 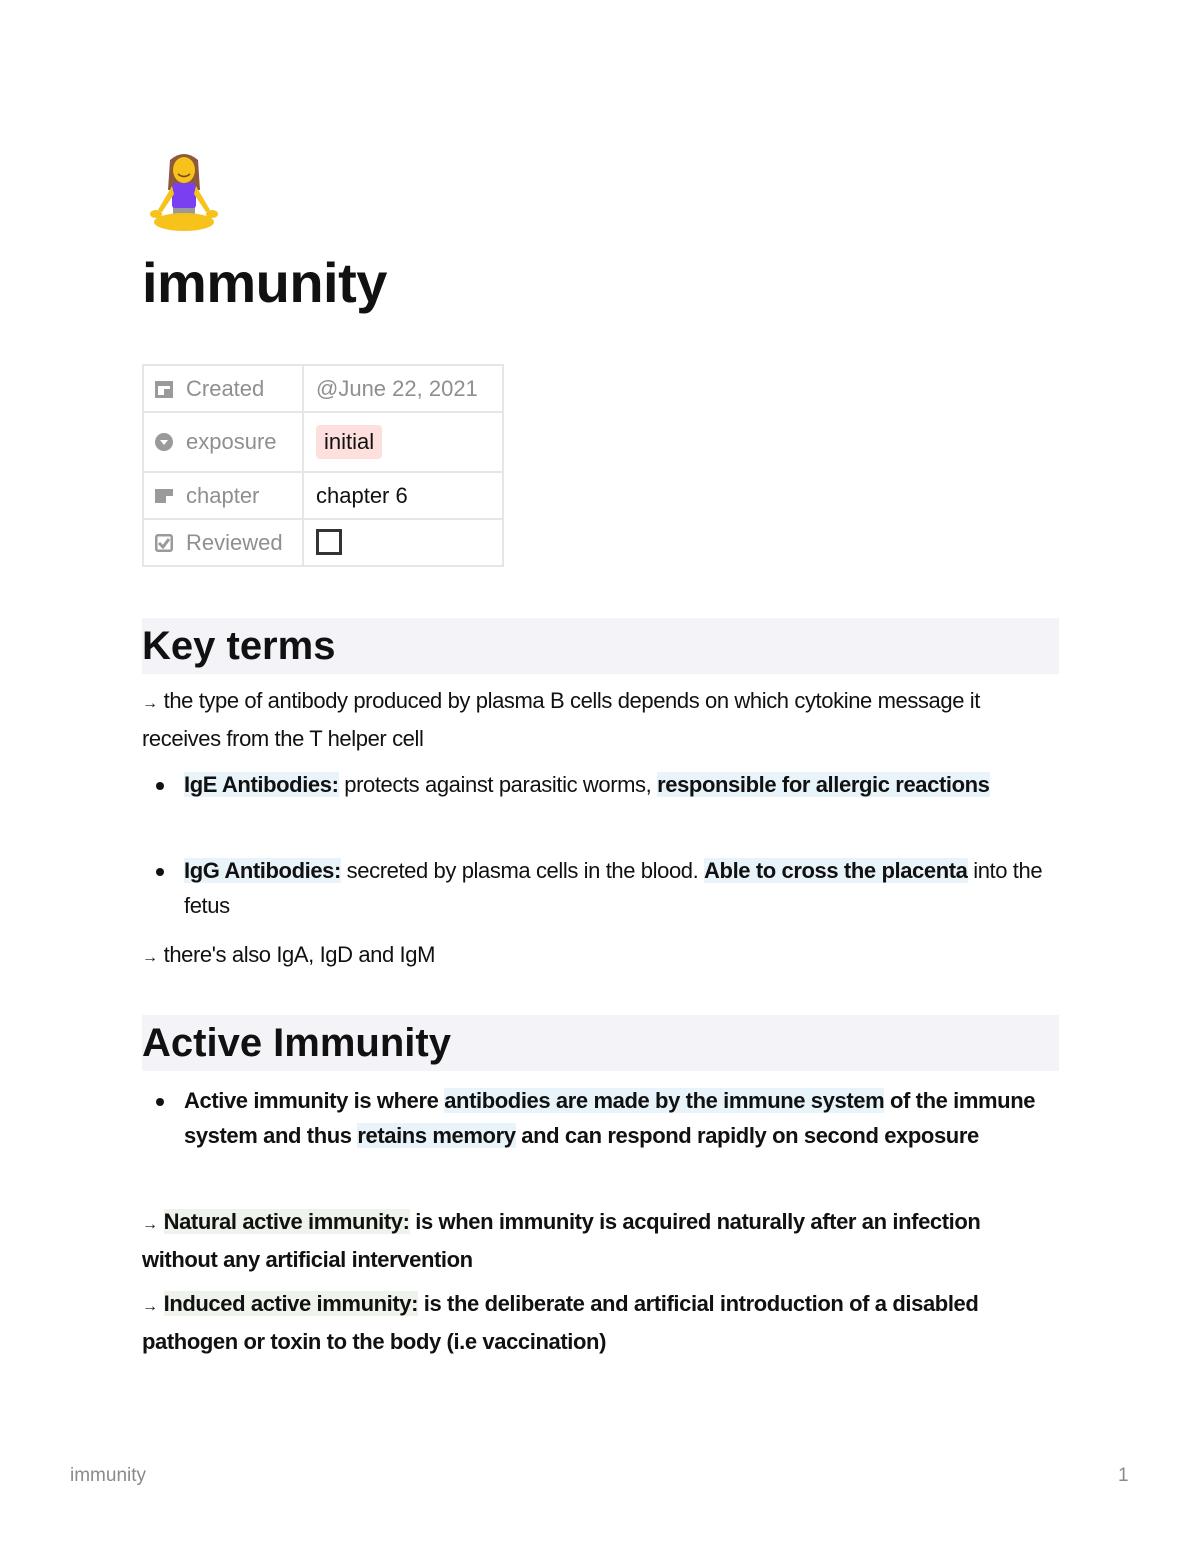 I want to click on term-igg: IgG Antibodies:, so click(x=262, y=870).